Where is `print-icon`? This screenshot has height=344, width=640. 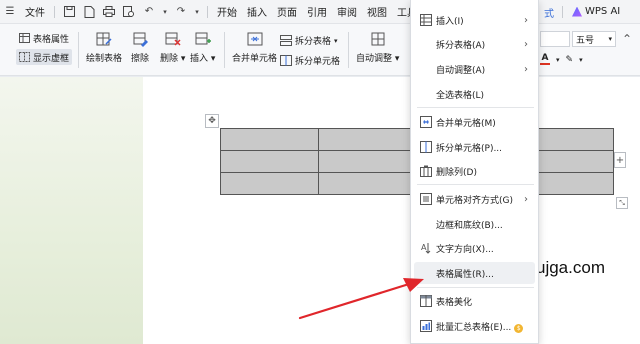 print-icon is located at coordinates (109, 12).